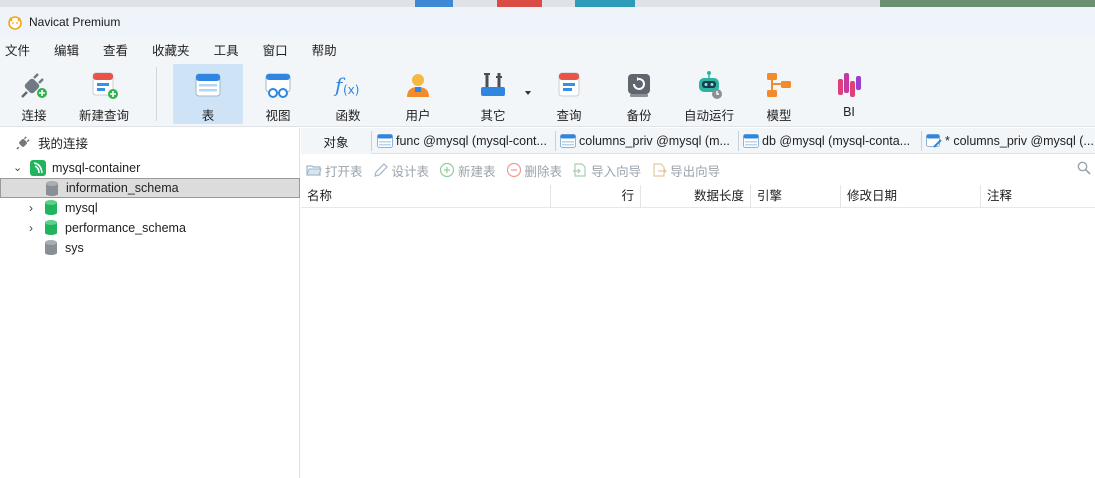 The width and height of the screenshot is (1095, 478). Describe the element at coordinates (81, 208) in the screenshot. I see `database-label: mysql` at that location.